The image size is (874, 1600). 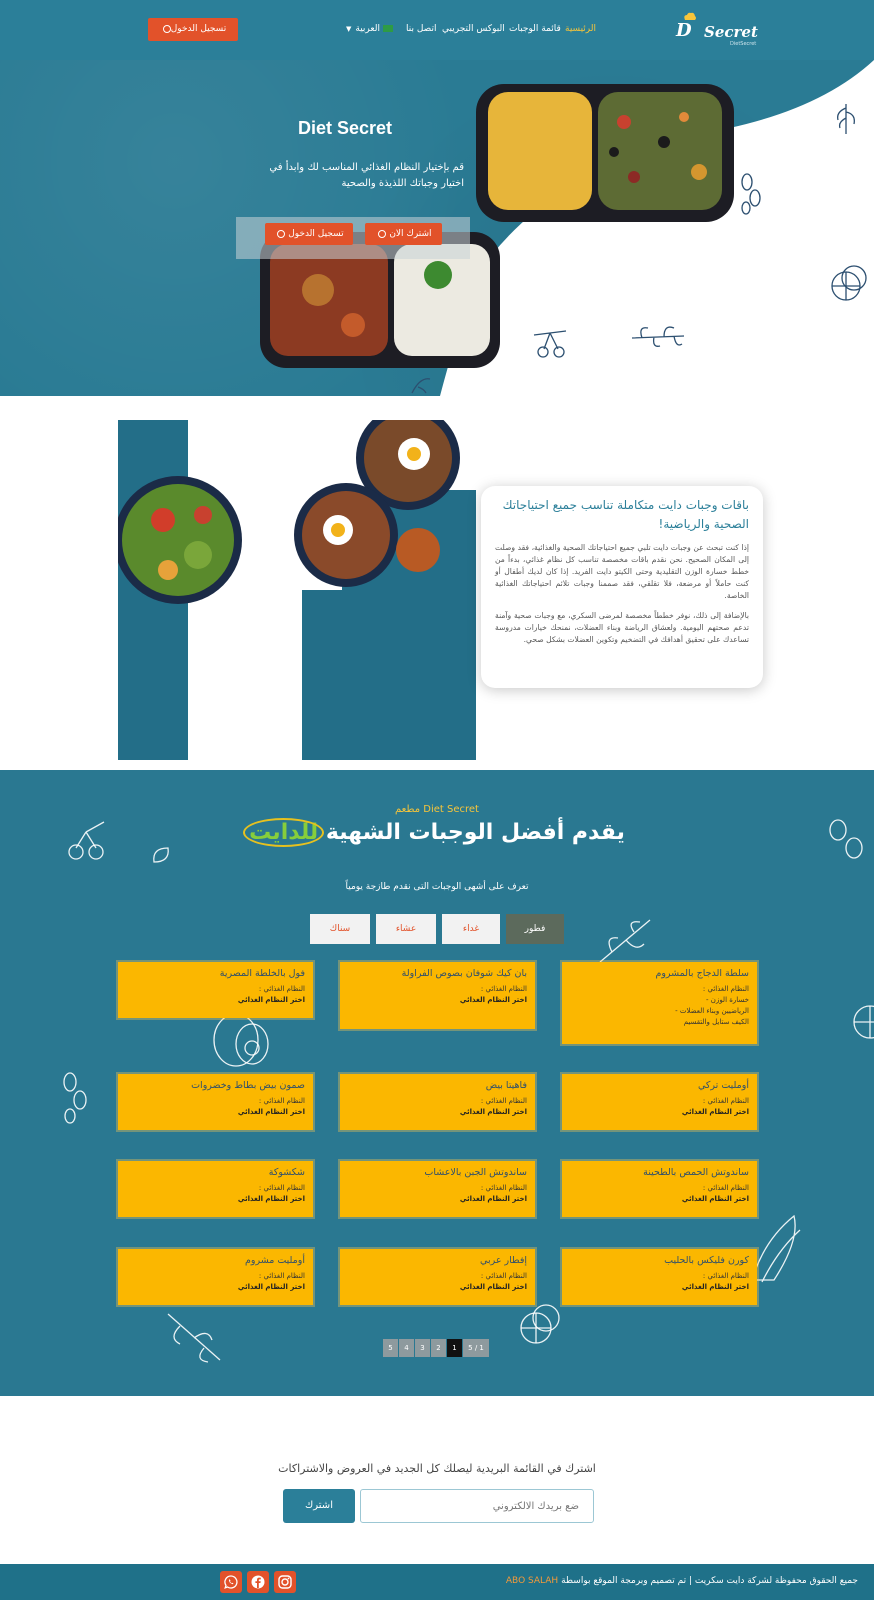 I want to click on meal-name: إفطار عربي, so click(x=503, y=1260).